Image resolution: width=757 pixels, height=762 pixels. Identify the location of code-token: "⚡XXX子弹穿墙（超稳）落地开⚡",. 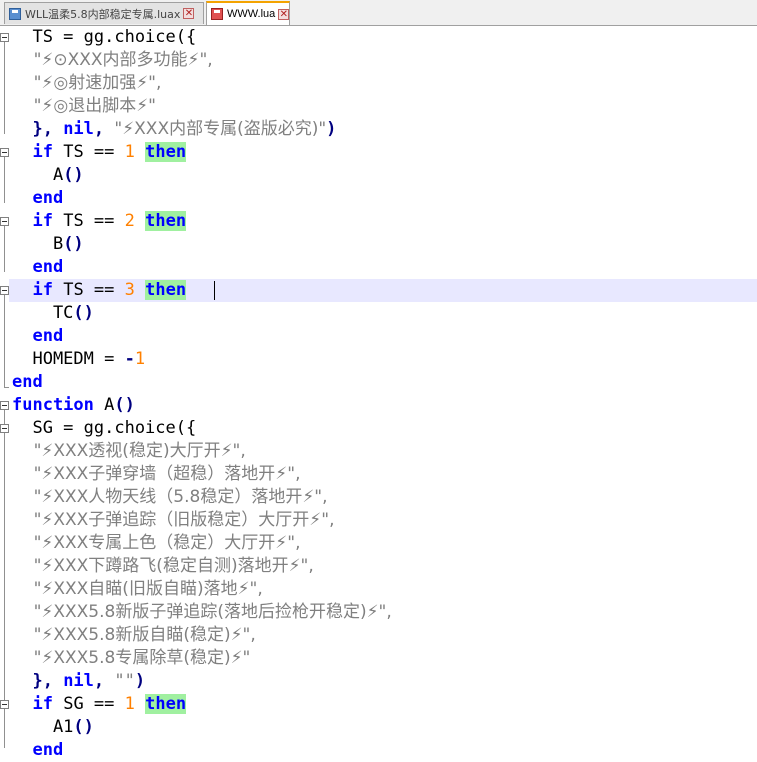
(156, 474).